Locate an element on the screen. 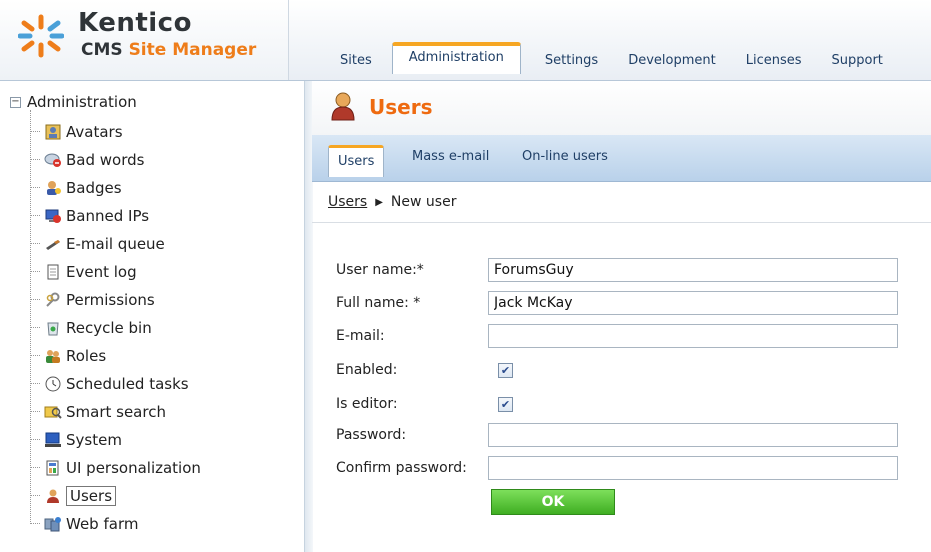  tree-item-label: Smart search is located at coordinates (116, 412).